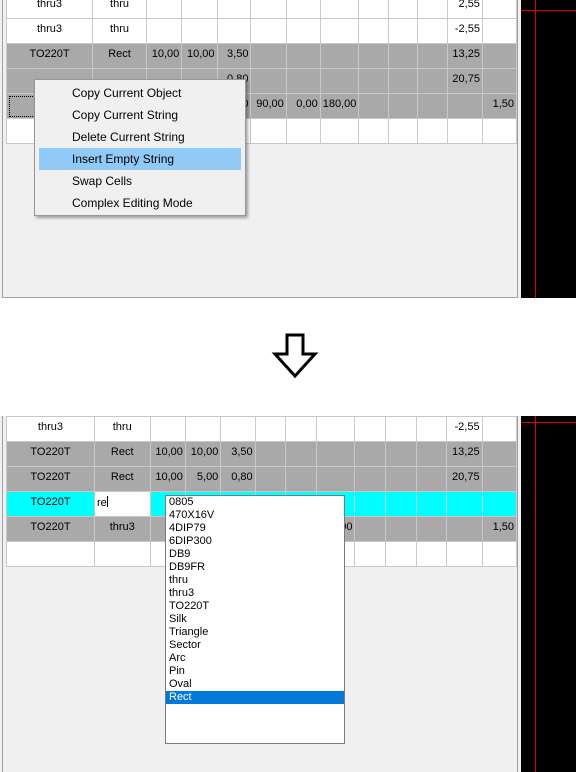  Describe the element at coordinates (464, 429) in the screenshot. I see `table-cell: -2,55` at that location.